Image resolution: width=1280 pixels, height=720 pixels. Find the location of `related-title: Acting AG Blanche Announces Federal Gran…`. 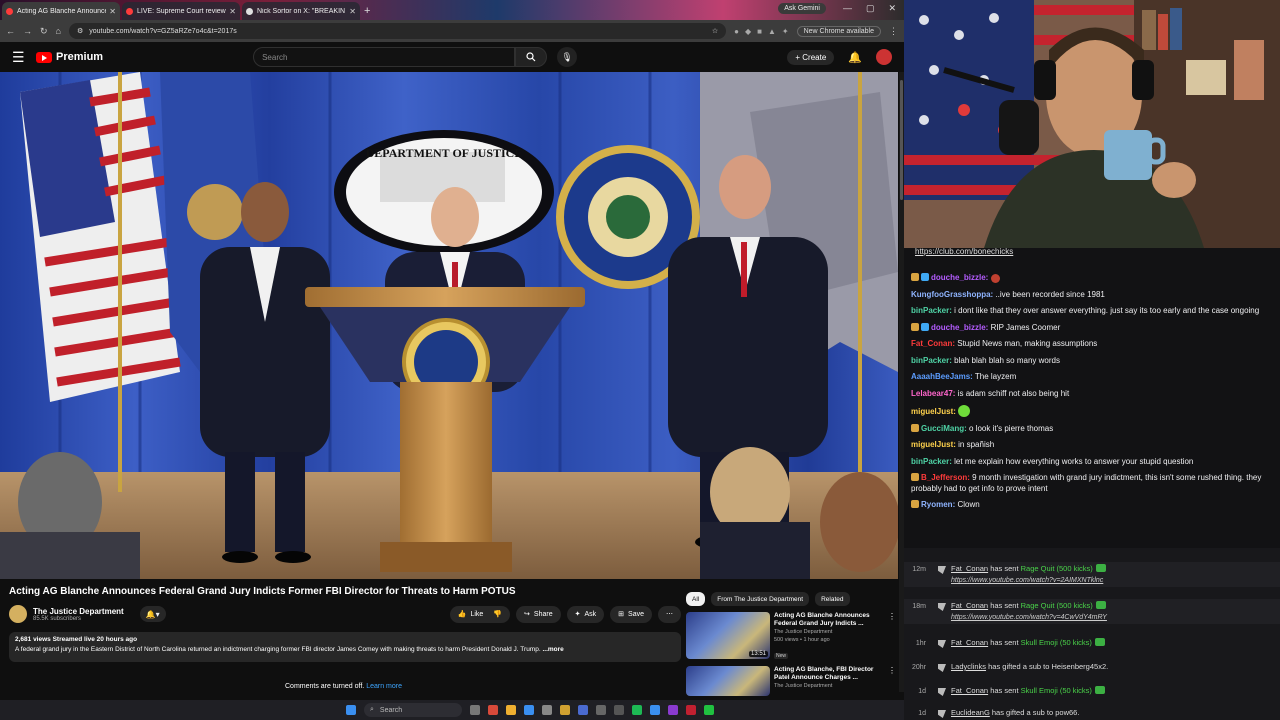

related-title: Acting AG Blanche Announces Federal Gran… is located at coordinates (824, 620).